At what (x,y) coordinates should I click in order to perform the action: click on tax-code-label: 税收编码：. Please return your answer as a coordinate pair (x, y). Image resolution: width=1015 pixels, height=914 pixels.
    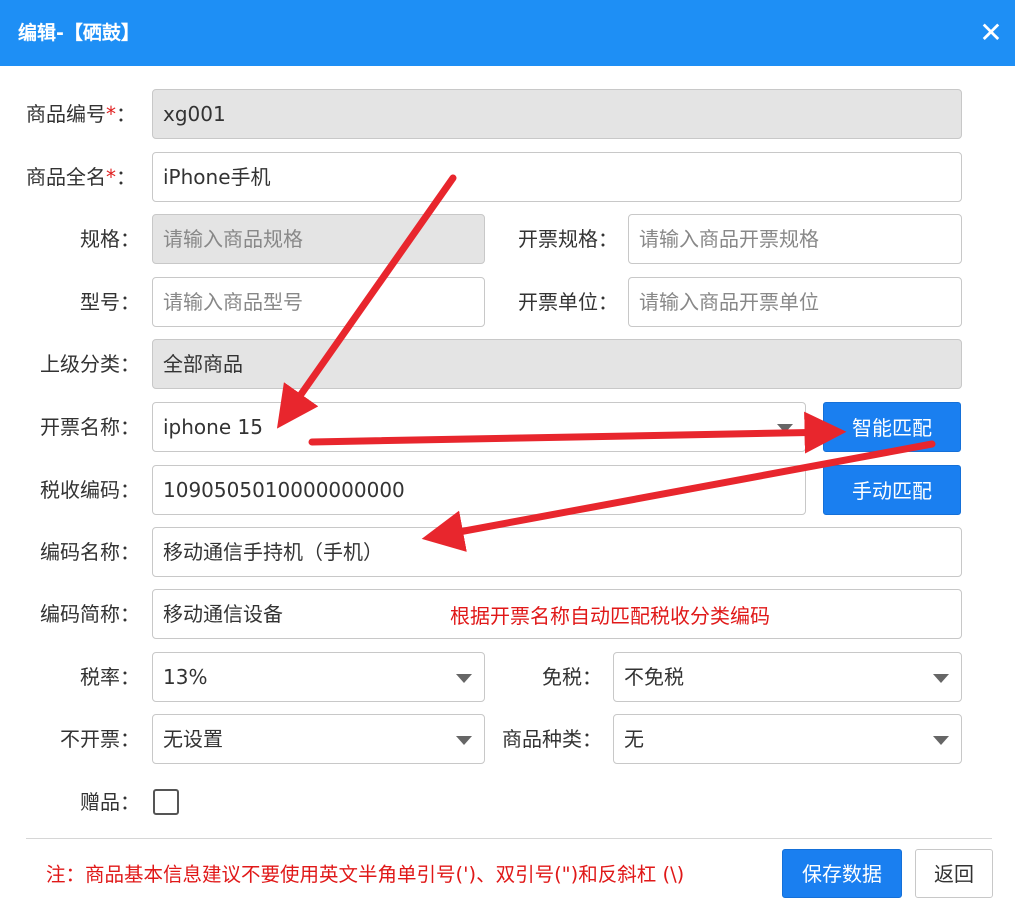
    Looking at the image, I should click on (70, 490).